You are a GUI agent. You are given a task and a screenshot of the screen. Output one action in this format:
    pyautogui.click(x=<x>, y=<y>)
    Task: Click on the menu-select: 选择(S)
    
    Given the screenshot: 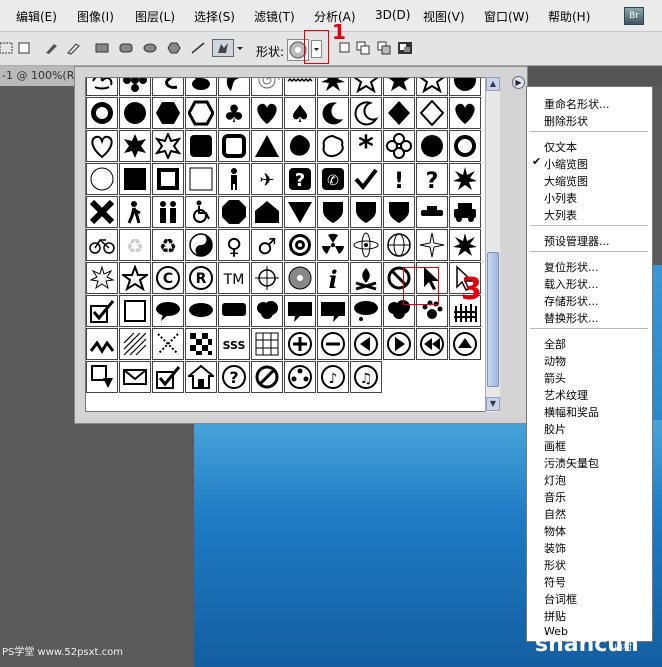 What is the action you would take?
    pyautogui.click(x=214, y=16)
    